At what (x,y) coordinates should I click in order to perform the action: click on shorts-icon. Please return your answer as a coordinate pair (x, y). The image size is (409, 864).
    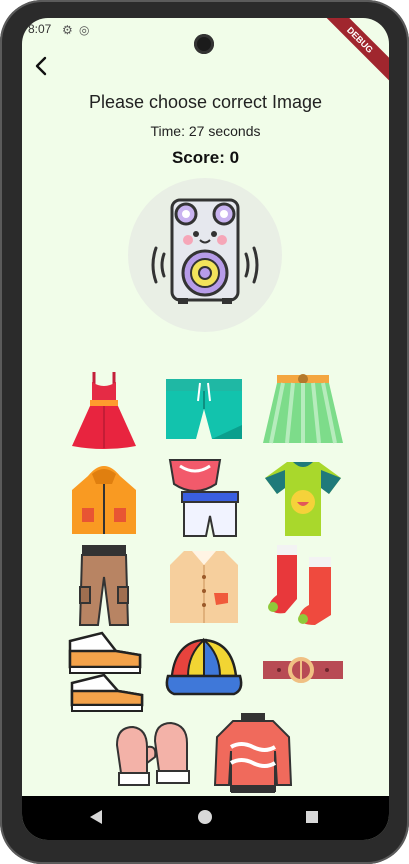
    Looking at the image, I should click on (204, 409).